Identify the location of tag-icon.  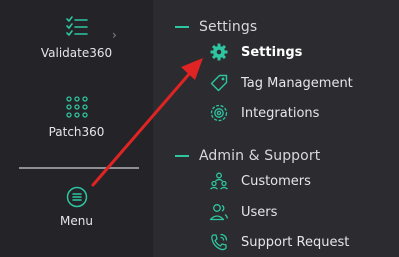
(219, 83).